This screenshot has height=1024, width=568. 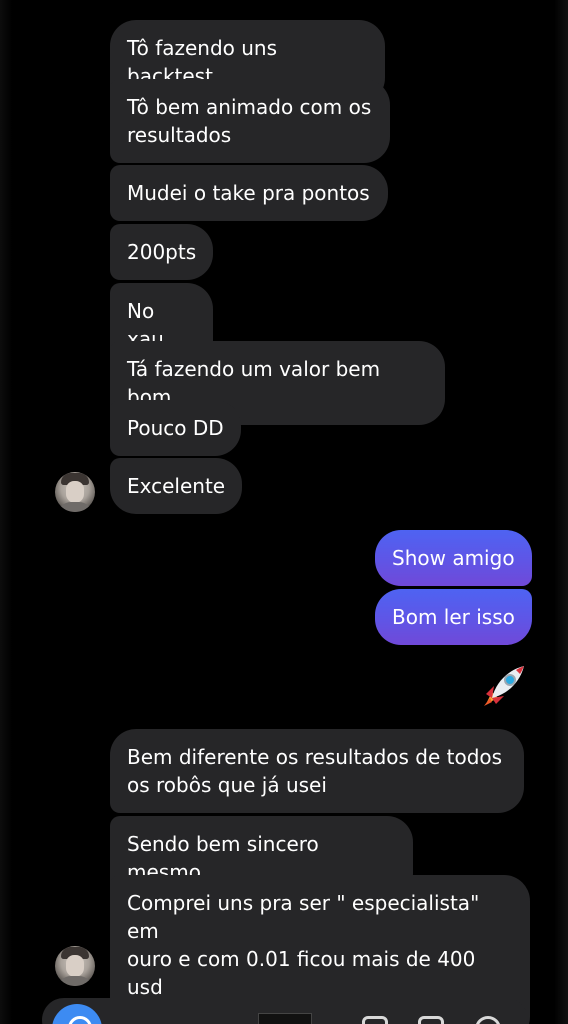 I want to click on message-bubble-incoming: Tô bem animado com os resultados, so click(x=250, y=121).